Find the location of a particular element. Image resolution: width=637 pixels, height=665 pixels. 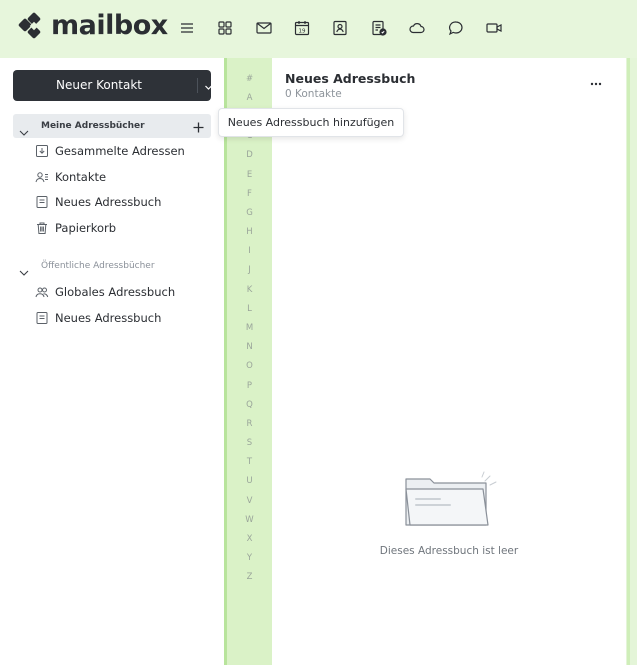

button-divider is located at coordinates (197, 85).